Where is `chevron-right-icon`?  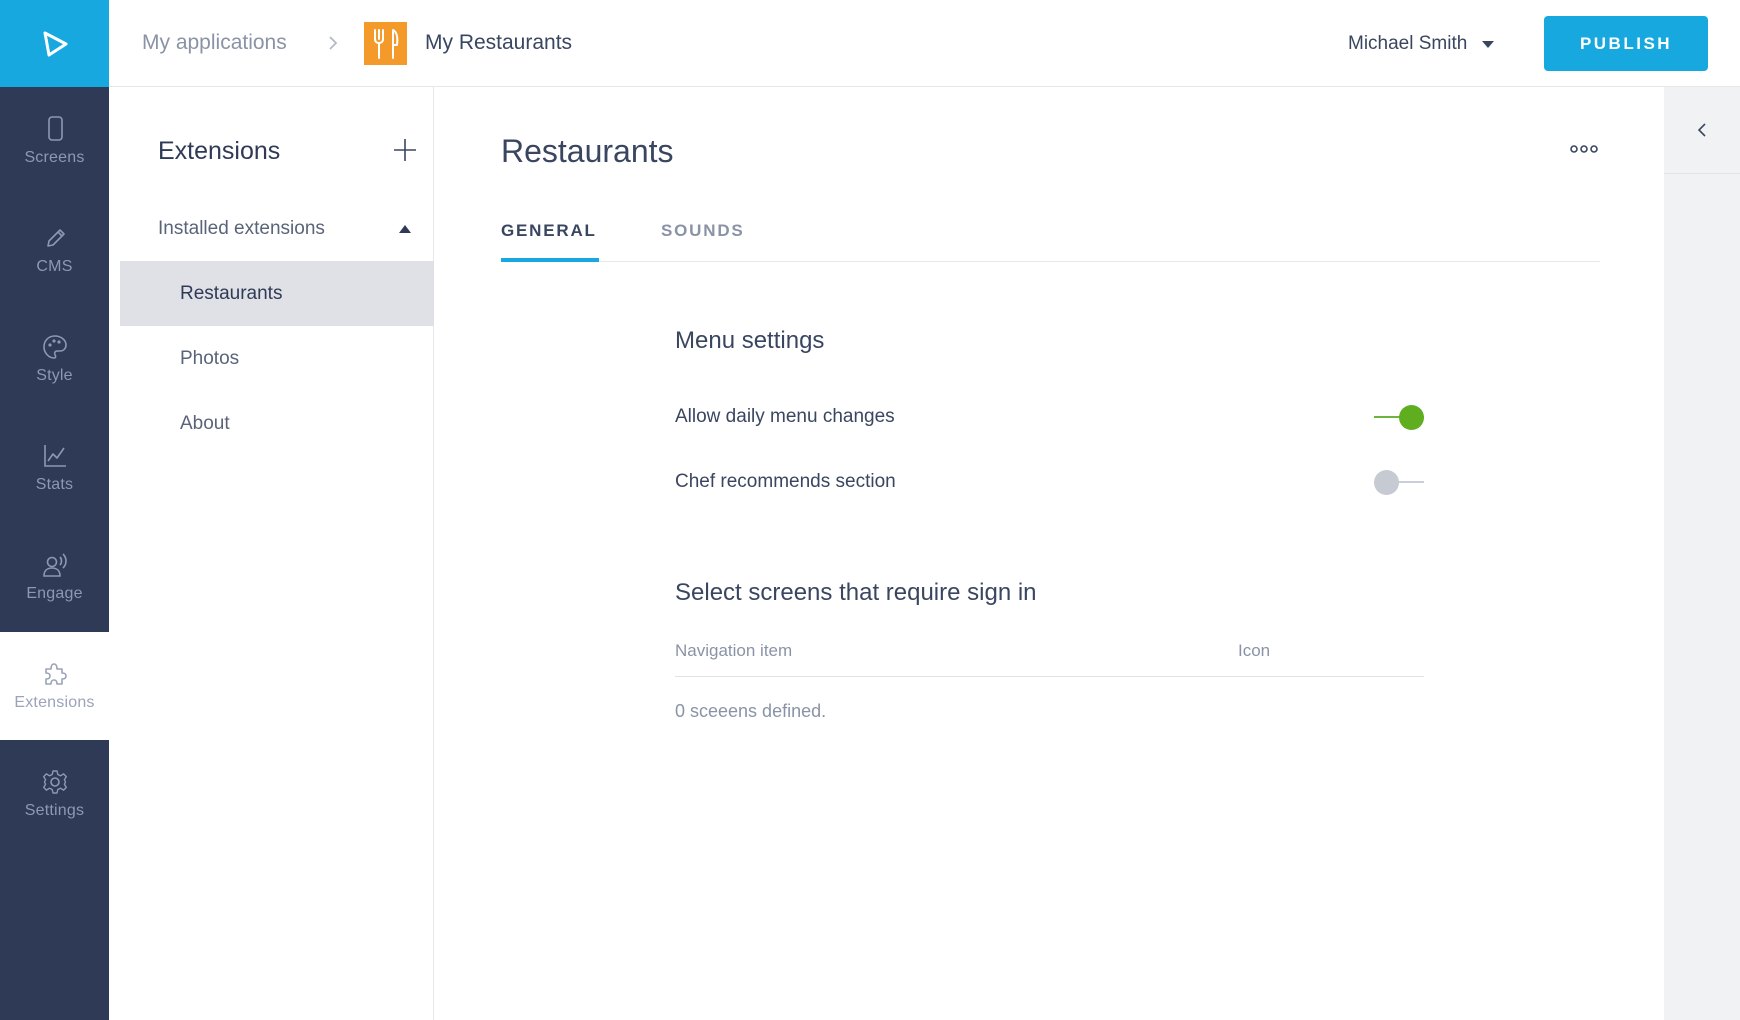 chevron-right-icon is located at coordinates (333, 43).